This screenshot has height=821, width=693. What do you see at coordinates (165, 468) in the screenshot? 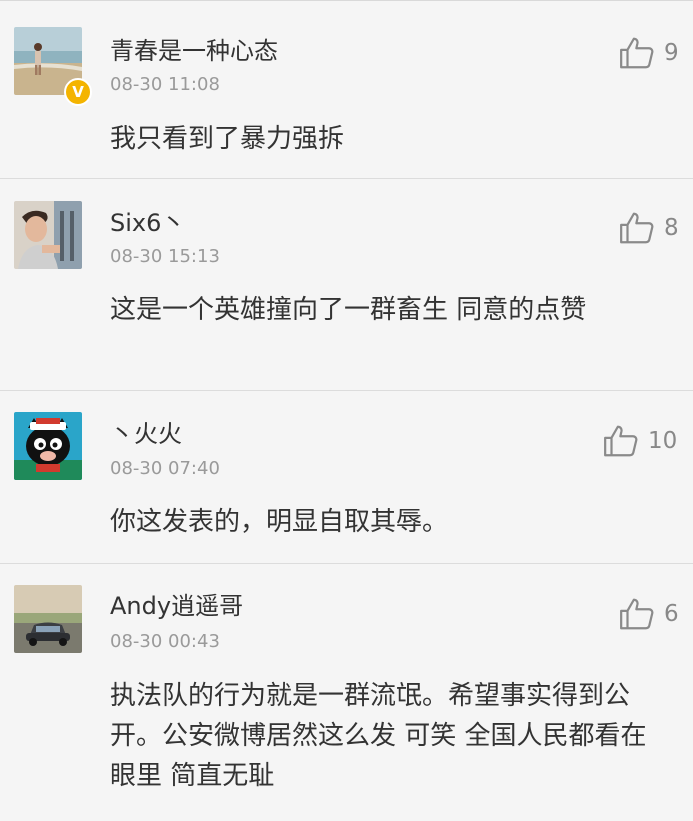
I see `timestamp: 08-30 07:40` at bounding box center [165, 468].